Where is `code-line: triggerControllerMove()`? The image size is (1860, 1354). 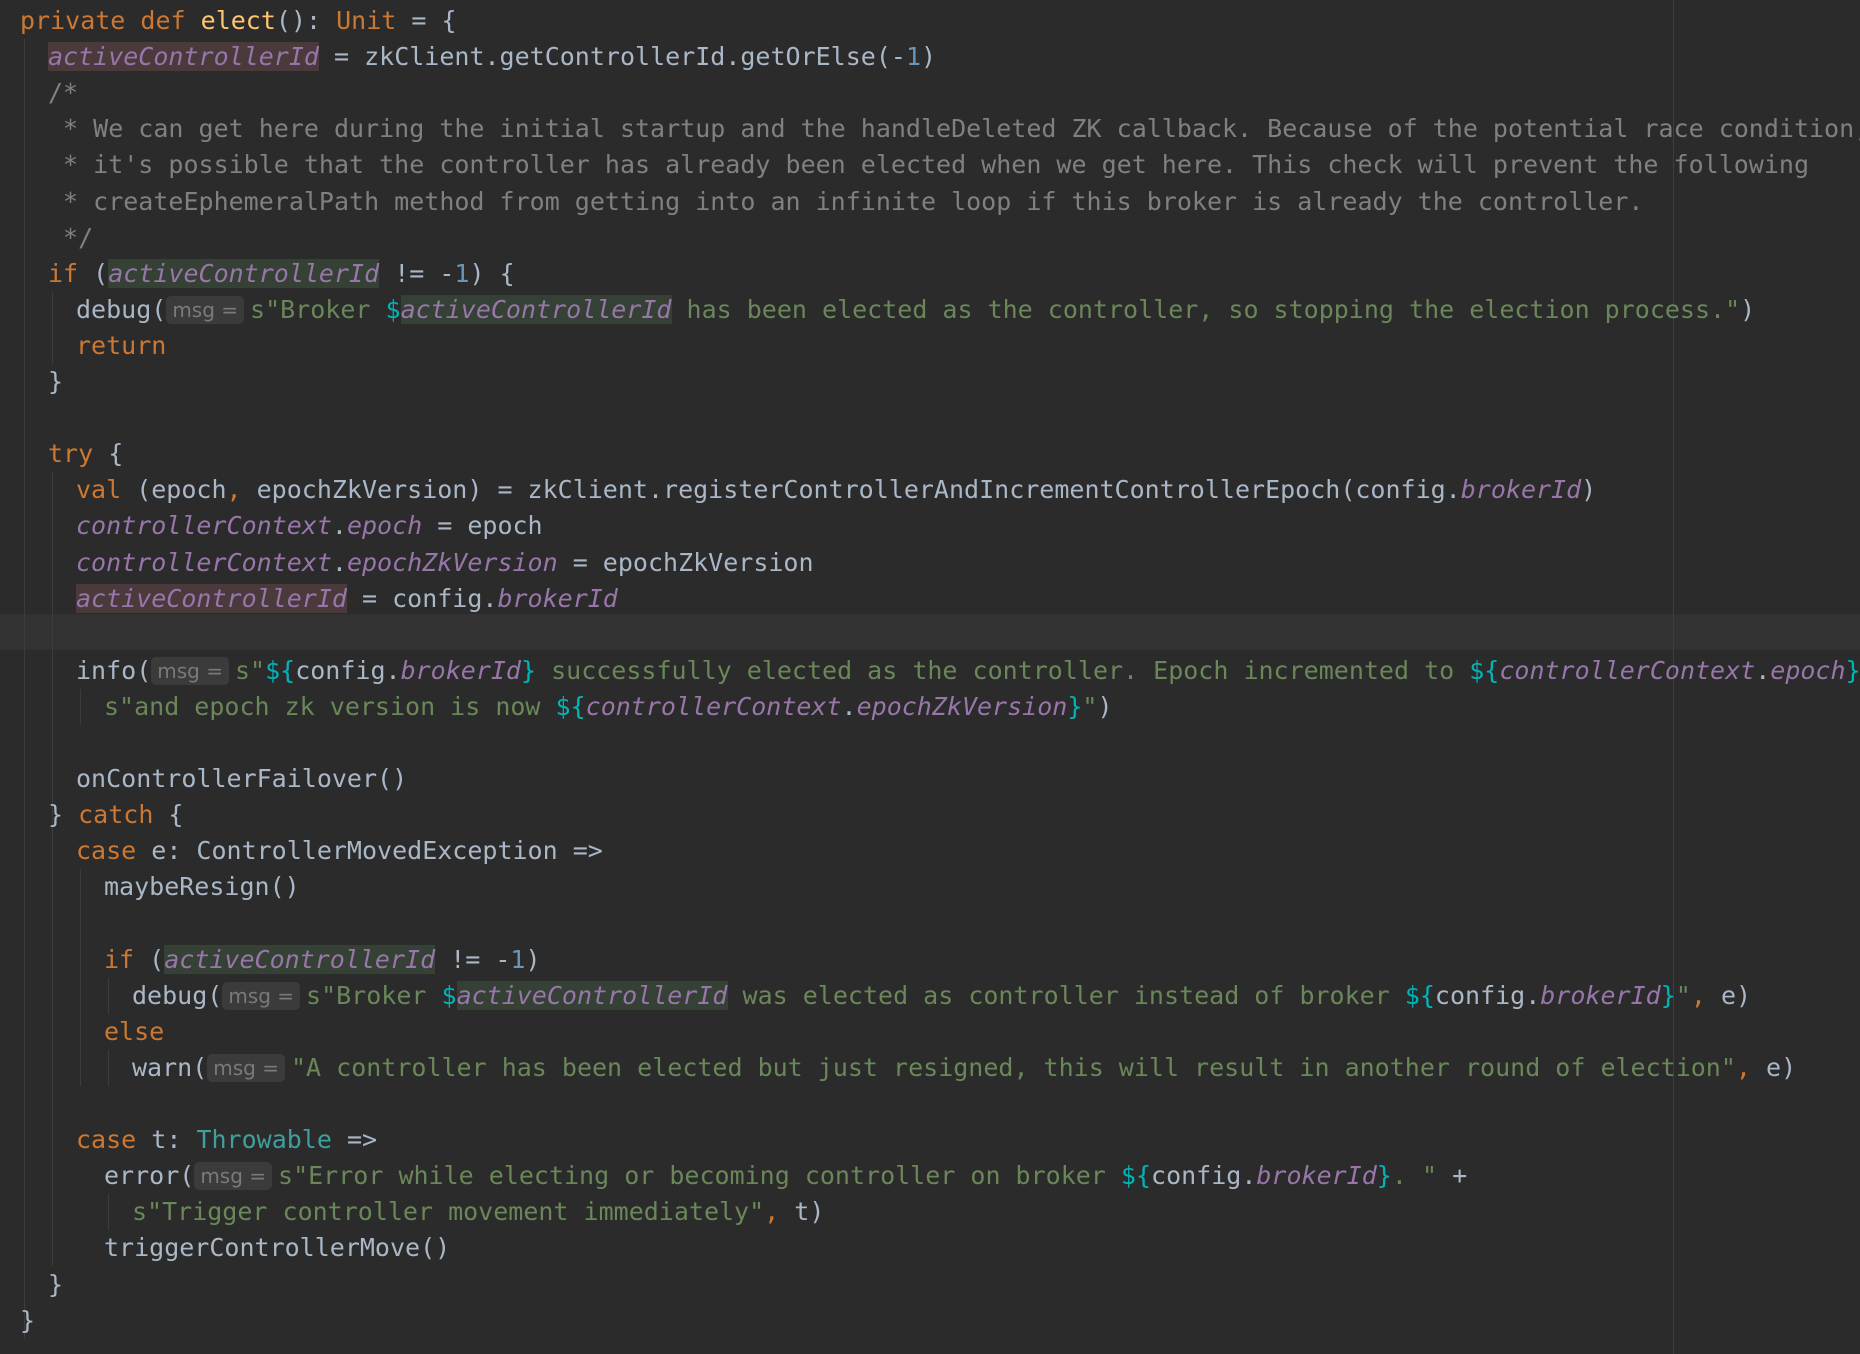 code-line: triggerControllerMove() is located at coordinates (930, 1248).